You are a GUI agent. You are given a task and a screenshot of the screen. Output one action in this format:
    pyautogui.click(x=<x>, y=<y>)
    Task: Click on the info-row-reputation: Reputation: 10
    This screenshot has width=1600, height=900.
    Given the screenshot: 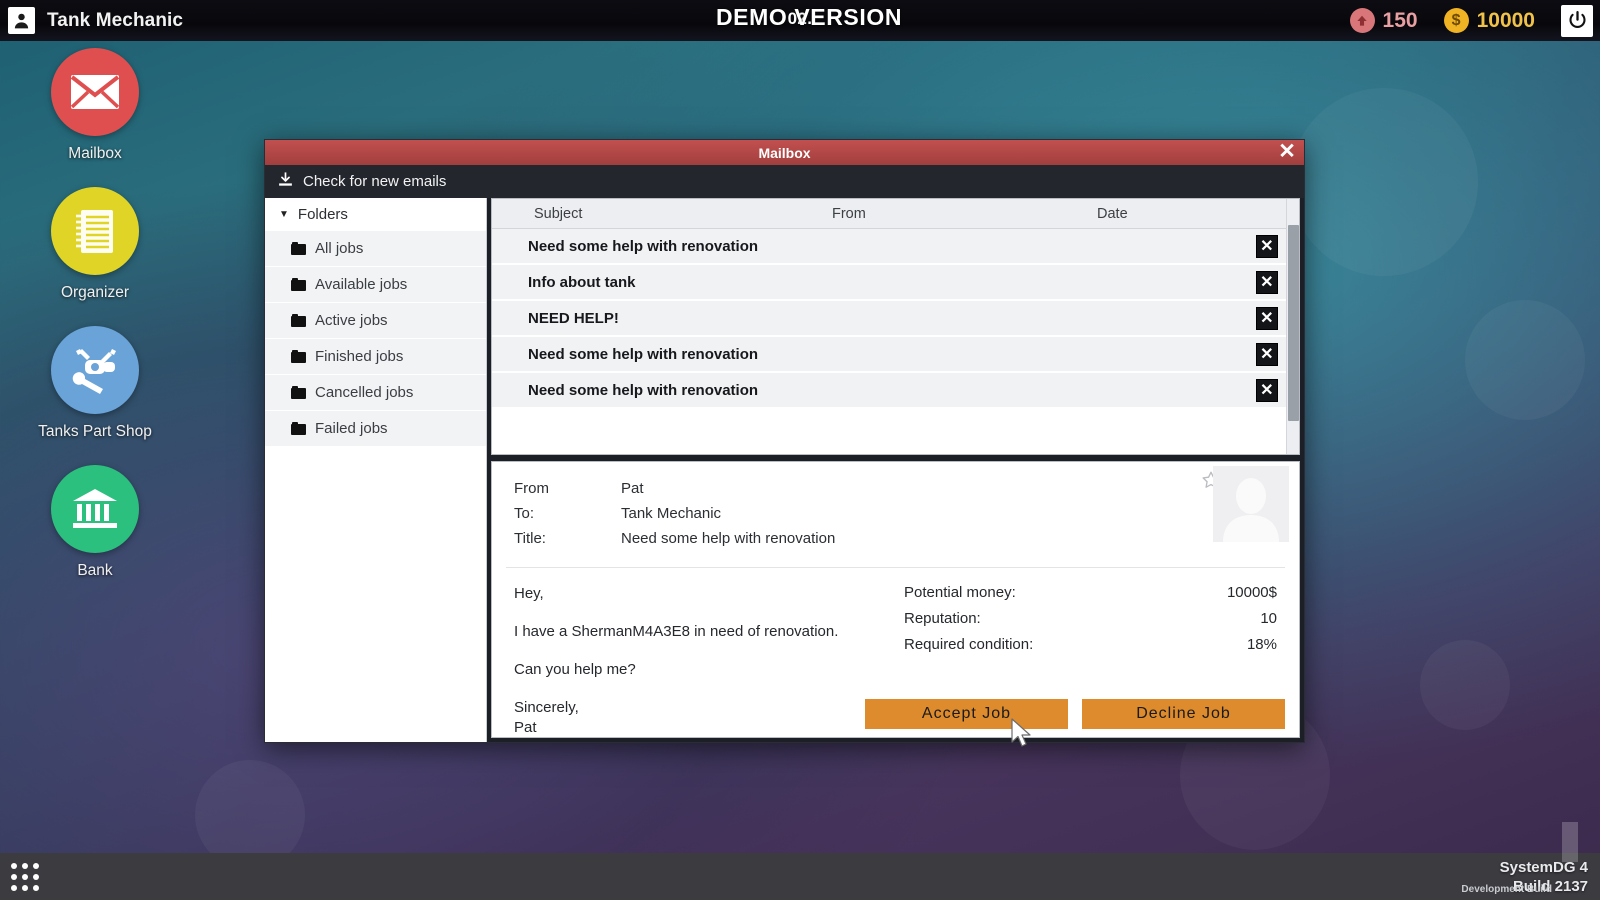 What is the action you would take?
    pyautogui.click(x=1090, y=618)
    